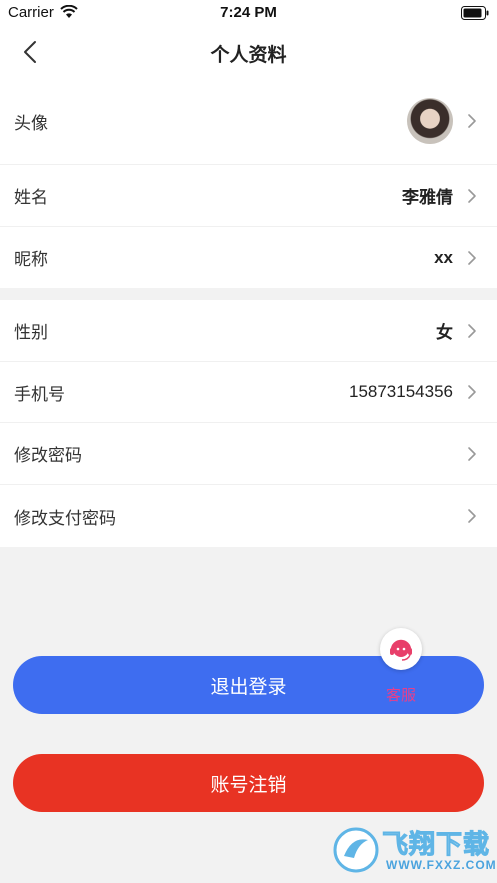 The width and height of the screenshot is (497, 883). What do you see at coordinates (441, 865) in the screenshot?
I see `watermark-url: WWW.FXXZ.COM` at bounding box center [441, 865].